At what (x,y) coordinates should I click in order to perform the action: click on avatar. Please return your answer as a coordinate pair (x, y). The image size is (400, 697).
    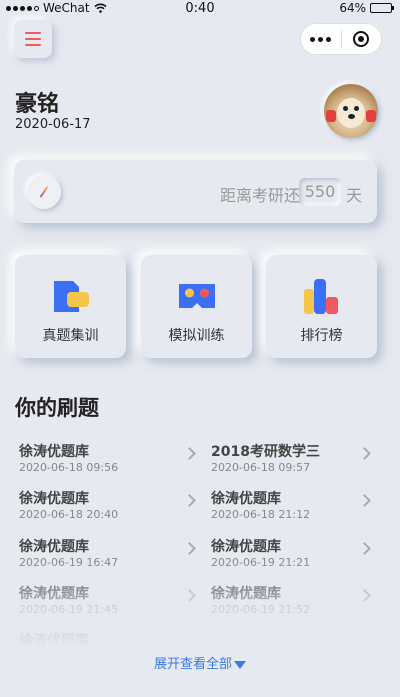
    Looking at the image, I should click on (351, 111).